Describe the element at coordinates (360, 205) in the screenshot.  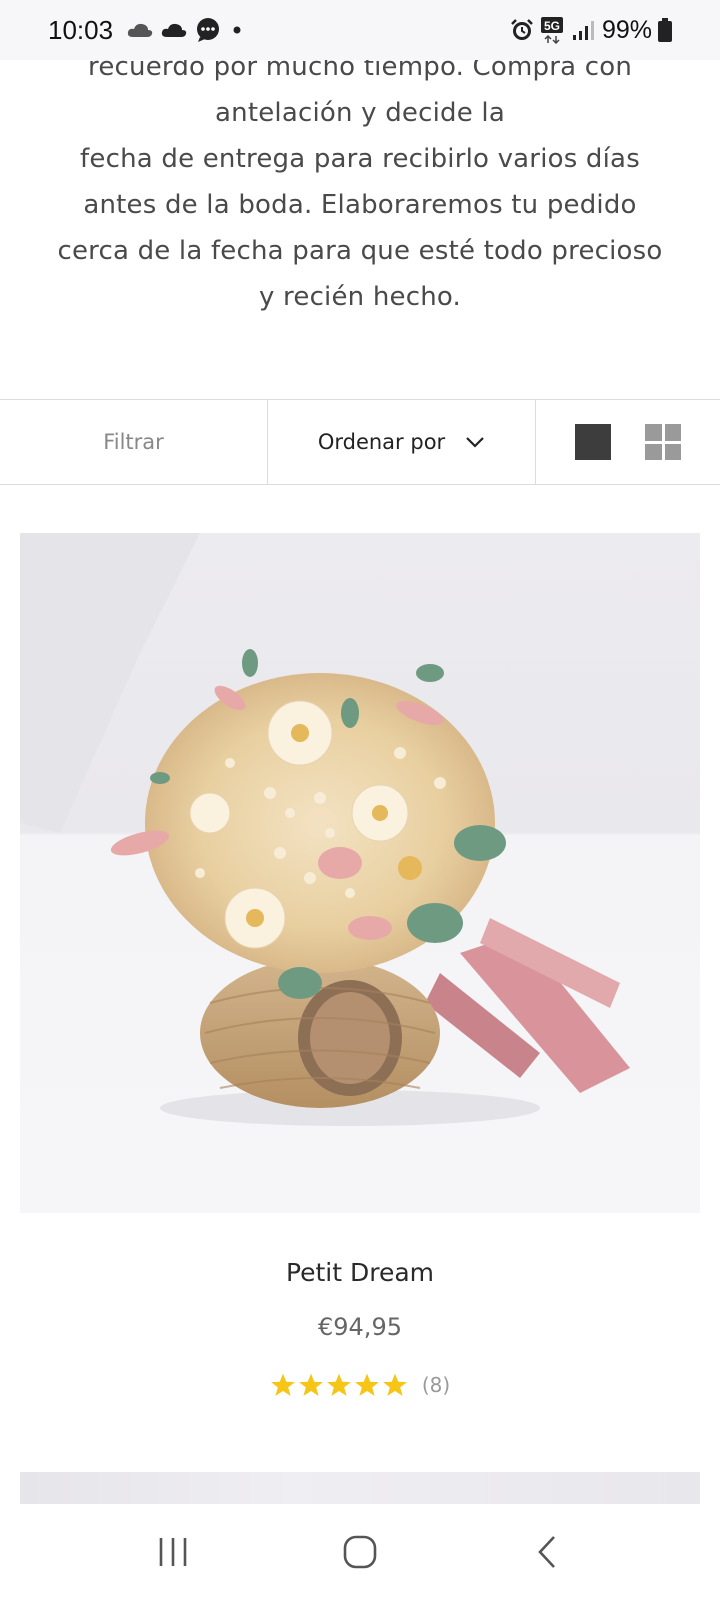
I see `description-line: antes de la boda. Elaboraremos tu pedido` at that location.